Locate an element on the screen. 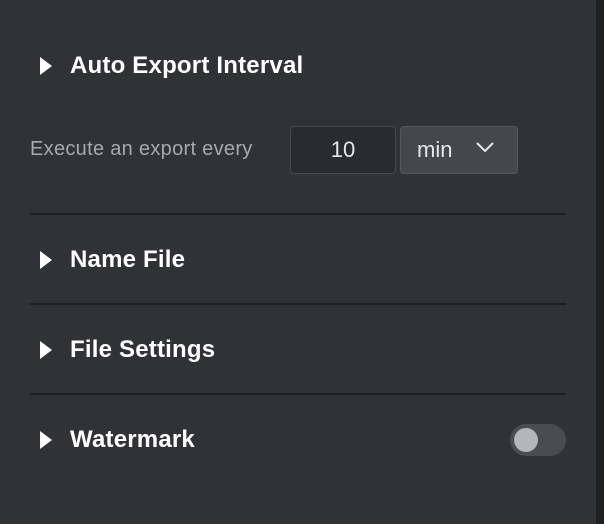 The image size is (604, 524). section-title: File Settings is located at coordinates (143, 349).